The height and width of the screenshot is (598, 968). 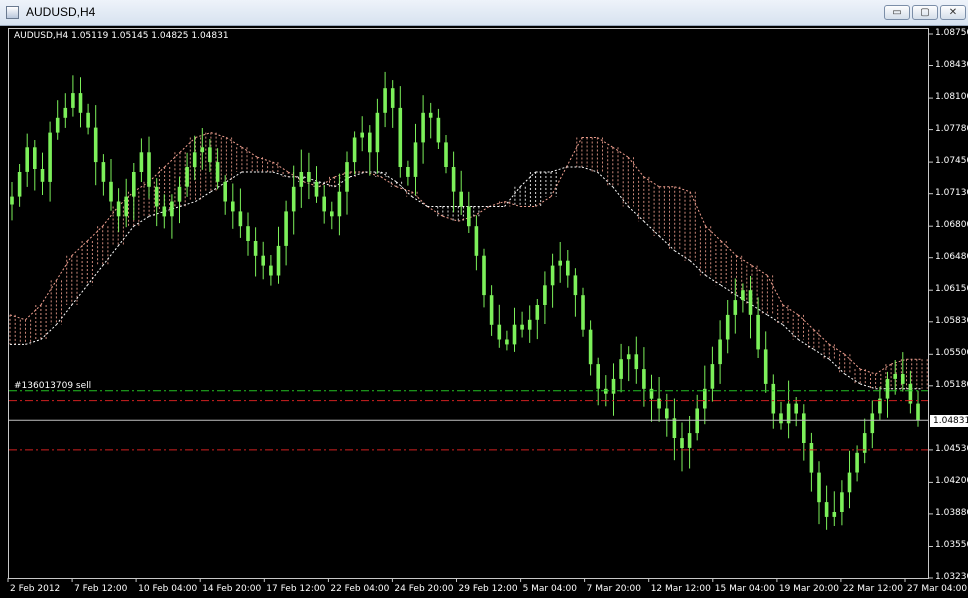 What do you see at coordinates (951, 353) in the screenshot?
I see `price-tick-label: 1.05500` at bounding box center [951, 353].